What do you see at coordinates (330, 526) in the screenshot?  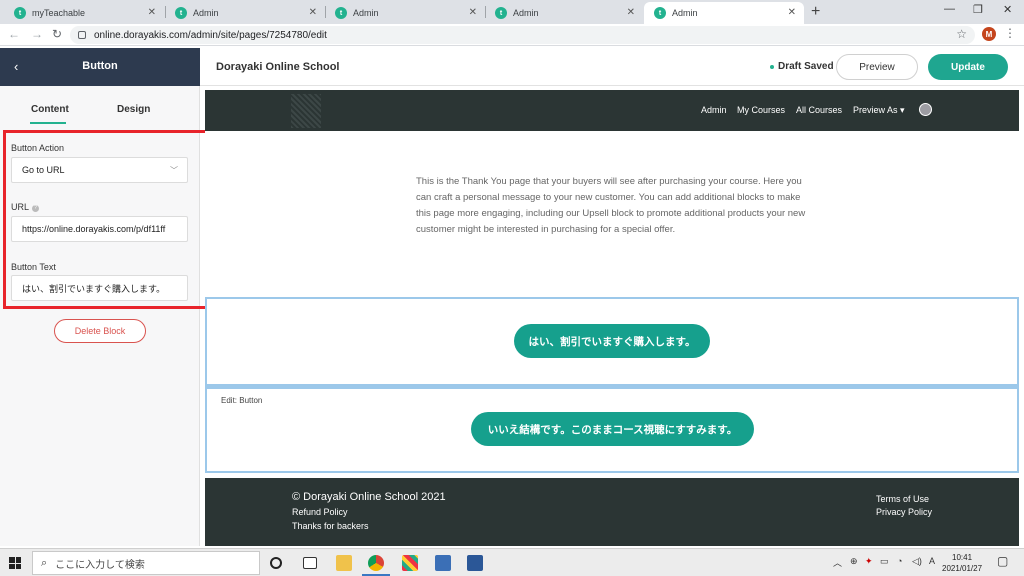 I see `thanks-backers-link: Thanks for backers` at bounding box center [330, 526].